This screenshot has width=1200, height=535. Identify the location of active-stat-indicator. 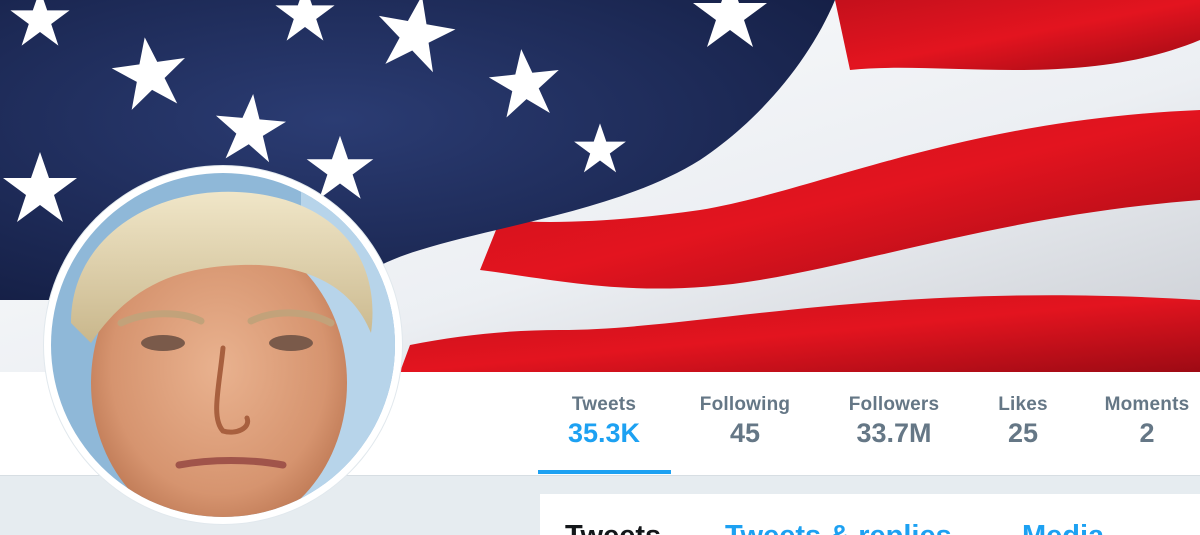
(604, 472).